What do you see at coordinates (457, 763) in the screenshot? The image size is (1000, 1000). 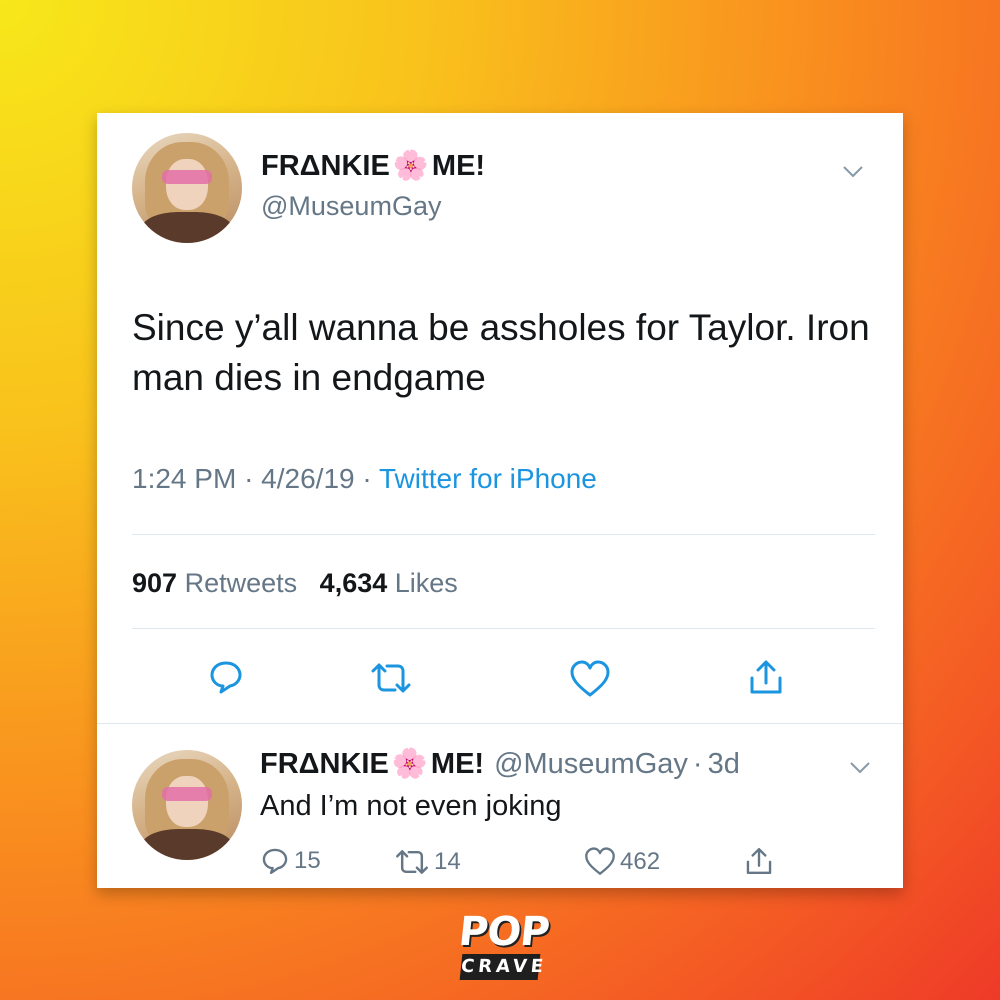 I see `reply-display-name-part2: ME!` at bounding box center [457, 763].